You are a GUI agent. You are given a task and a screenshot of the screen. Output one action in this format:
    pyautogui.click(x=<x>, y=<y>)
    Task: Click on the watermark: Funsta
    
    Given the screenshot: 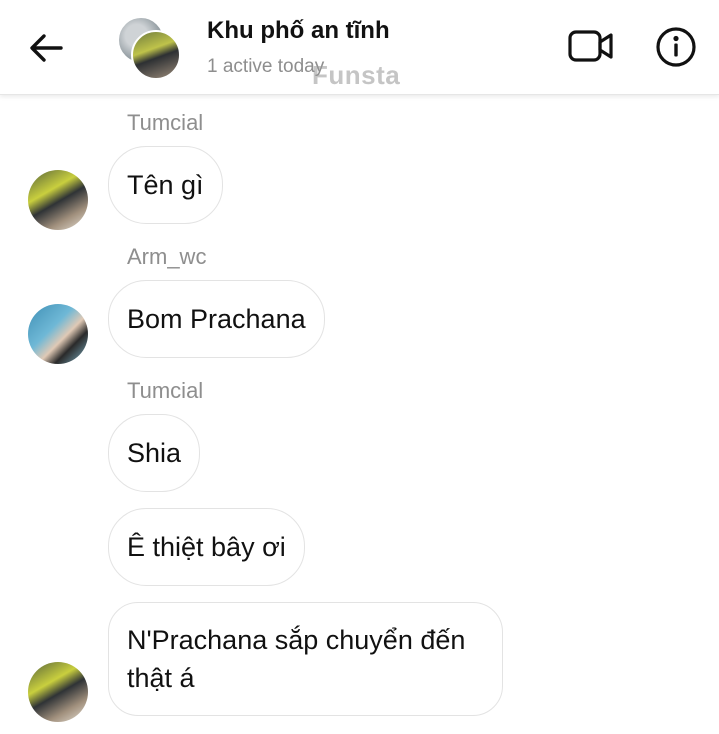 What is the action you would take?
    pyautogui.click(x=356, y=75)
    